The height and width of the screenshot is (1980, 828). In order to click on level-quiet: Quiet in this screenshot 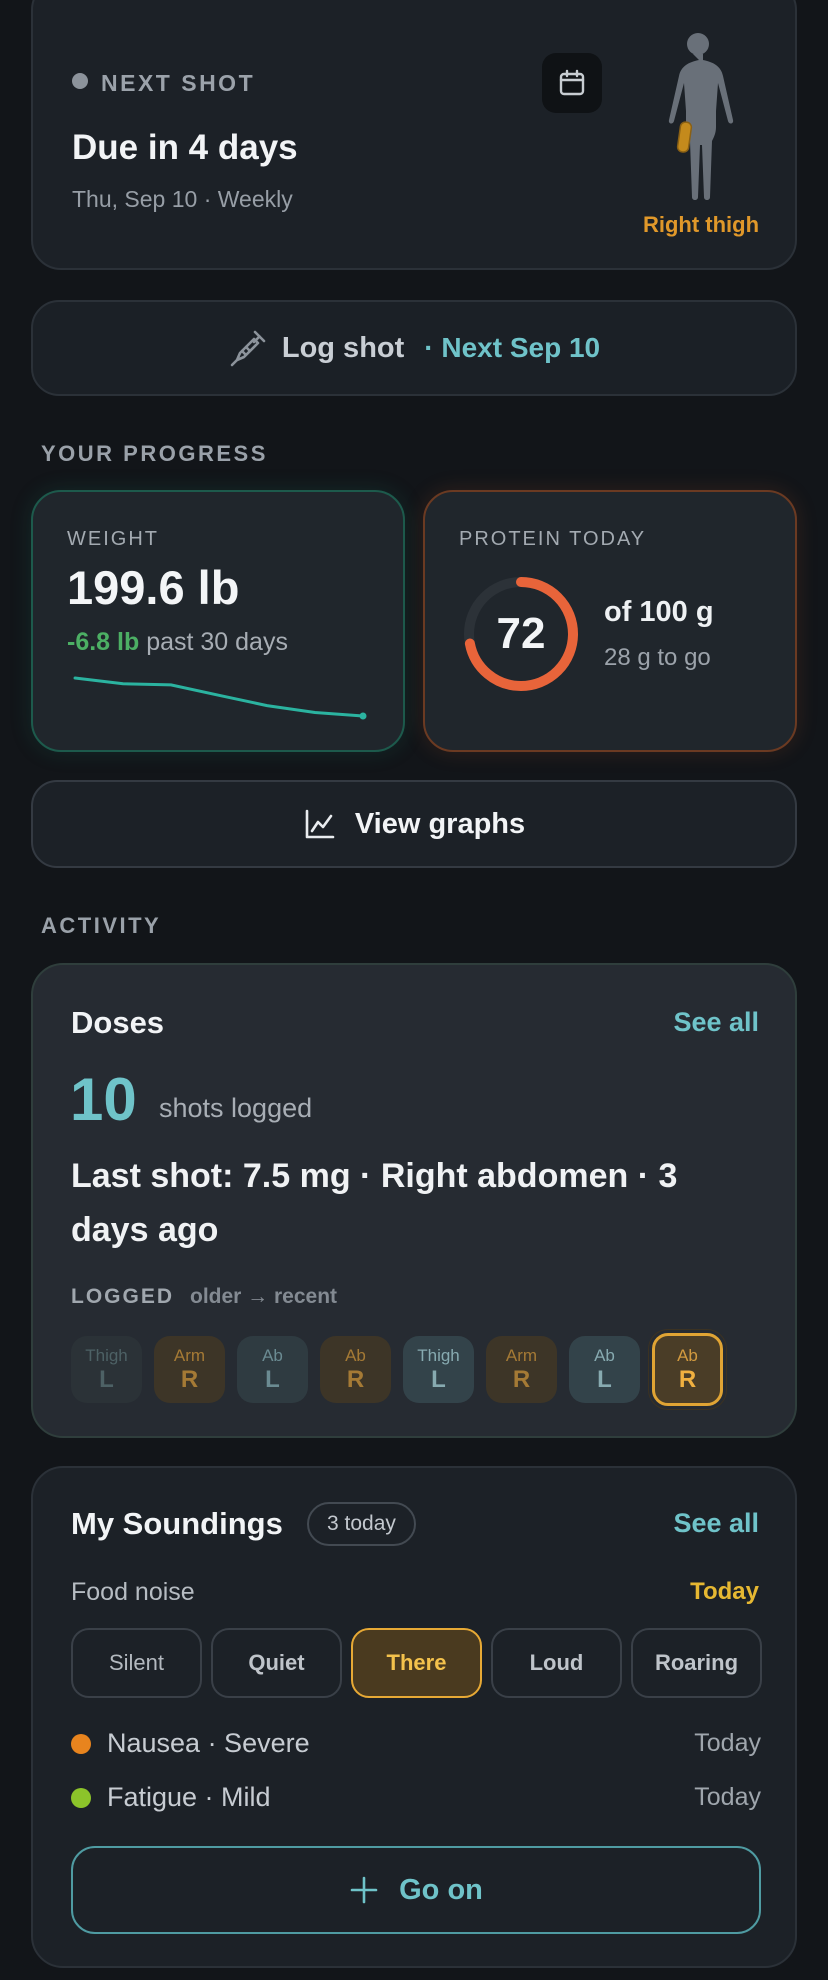, I will do `click(276, 1663)`.